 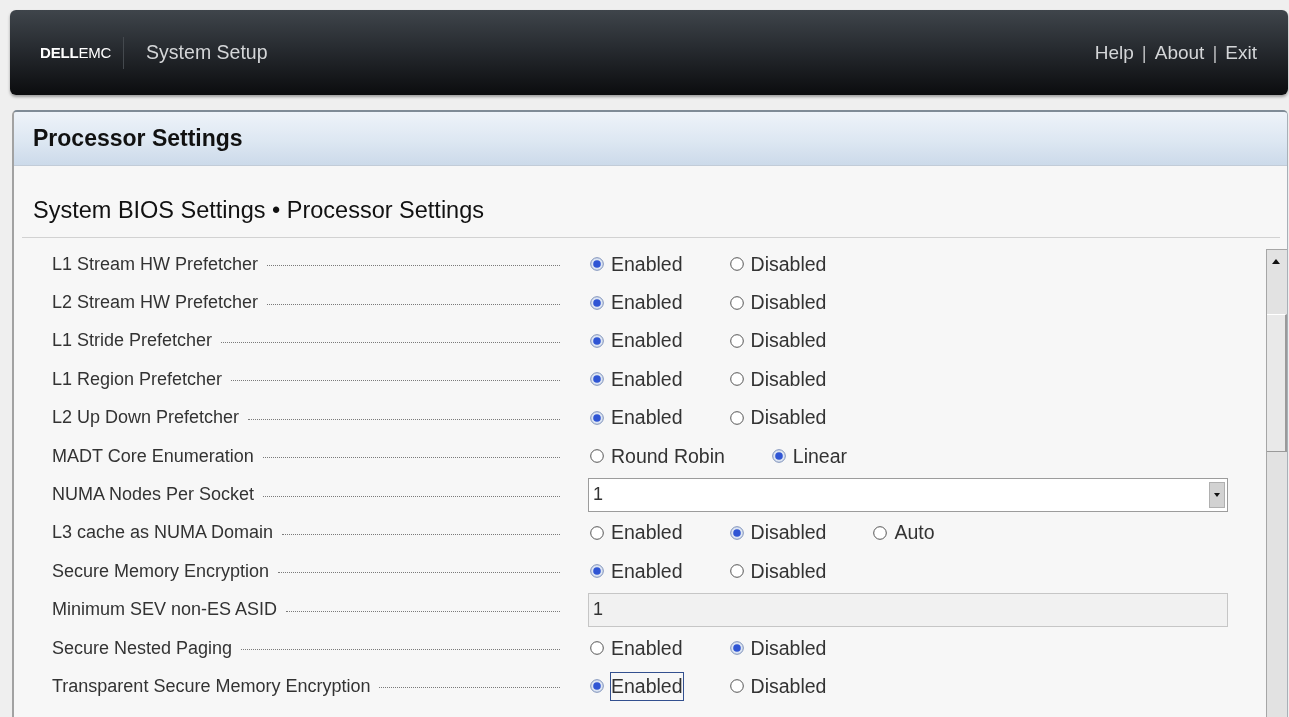 I want to click on header-link: Help, so click(x=1114, y=52).